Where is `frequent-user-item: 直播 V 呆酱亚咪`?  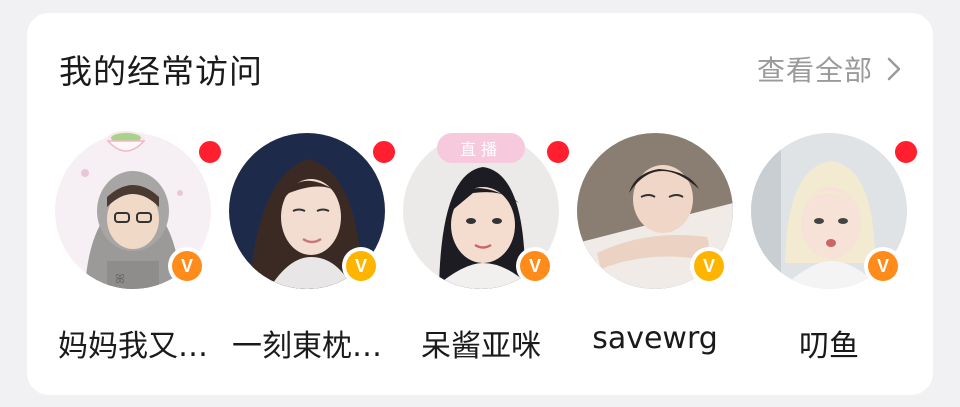
frequent-user-item: 直播 V 呆酱亚咪 is located at coordinates (481, 253).